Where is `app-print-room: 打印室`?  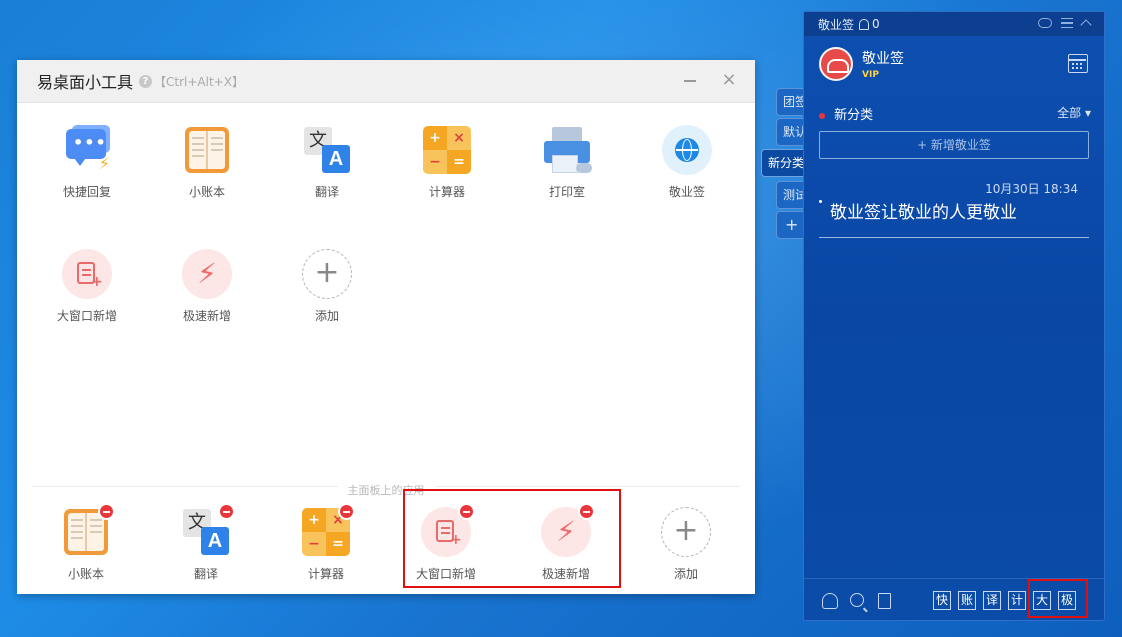 app-print-room: 打印室 is located at coordinates (567, 162).